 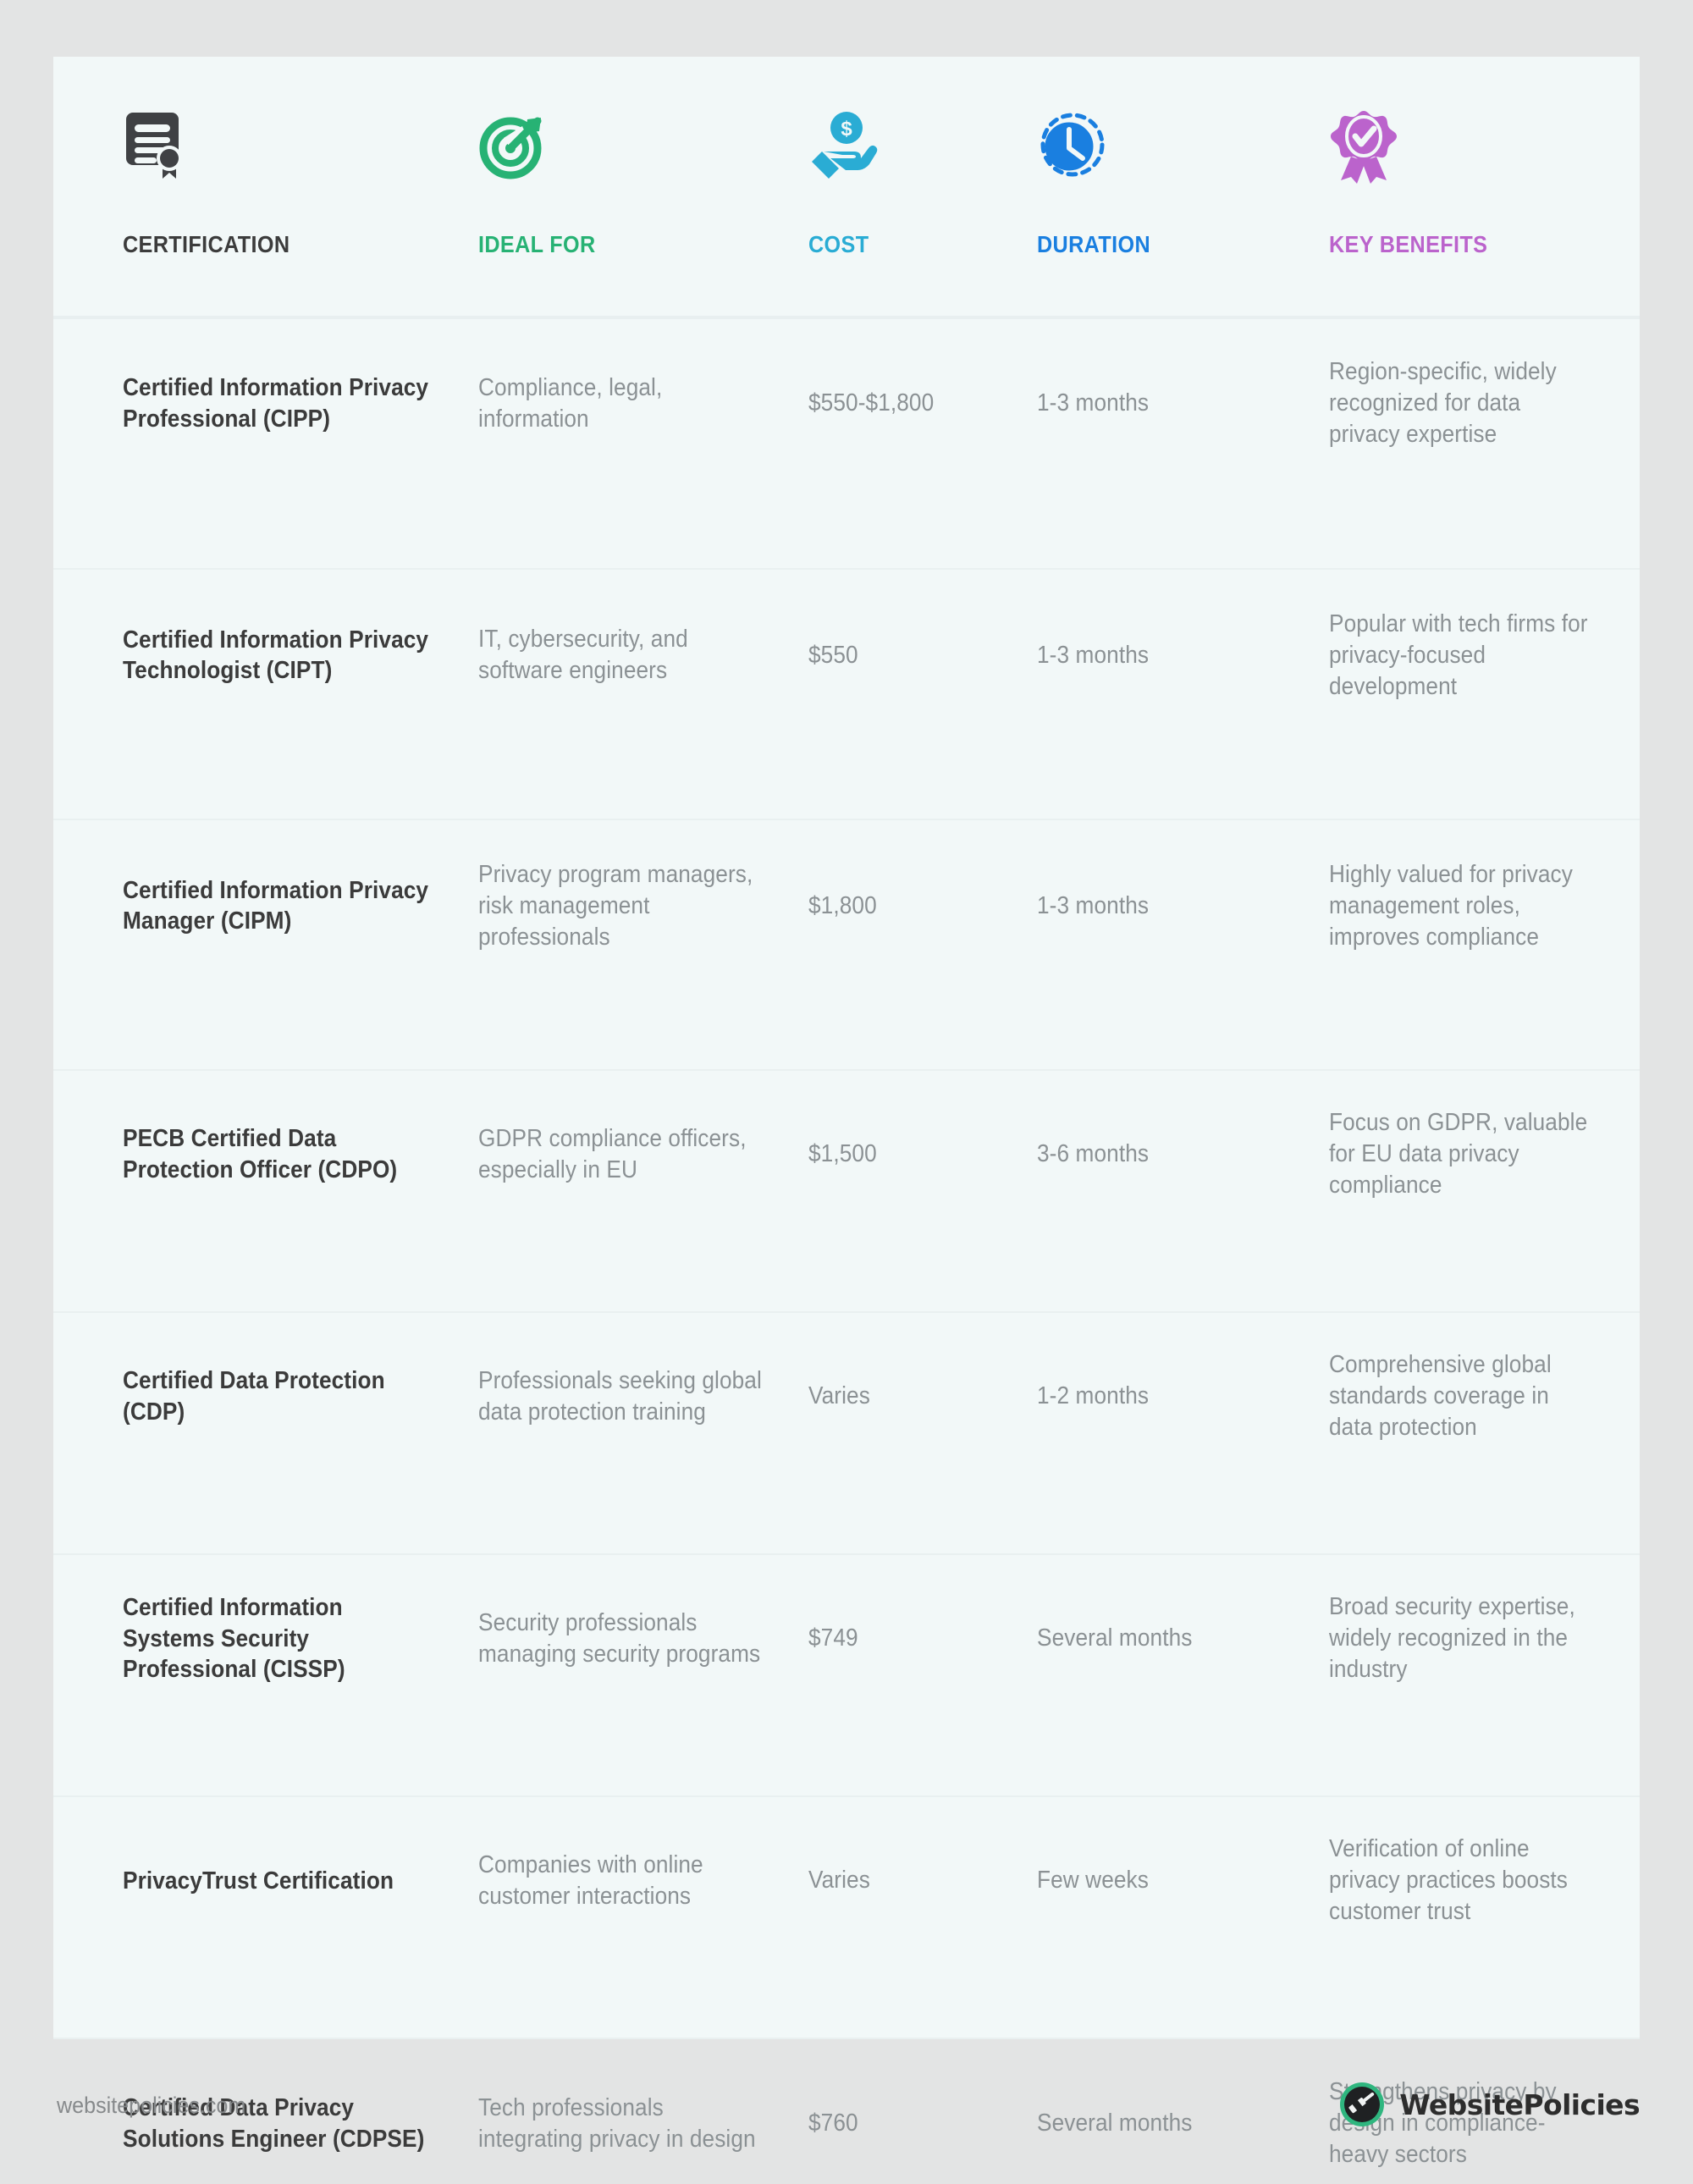 I want to click on column-header-label: CERTIFICATION, so click(x=206, y=244).